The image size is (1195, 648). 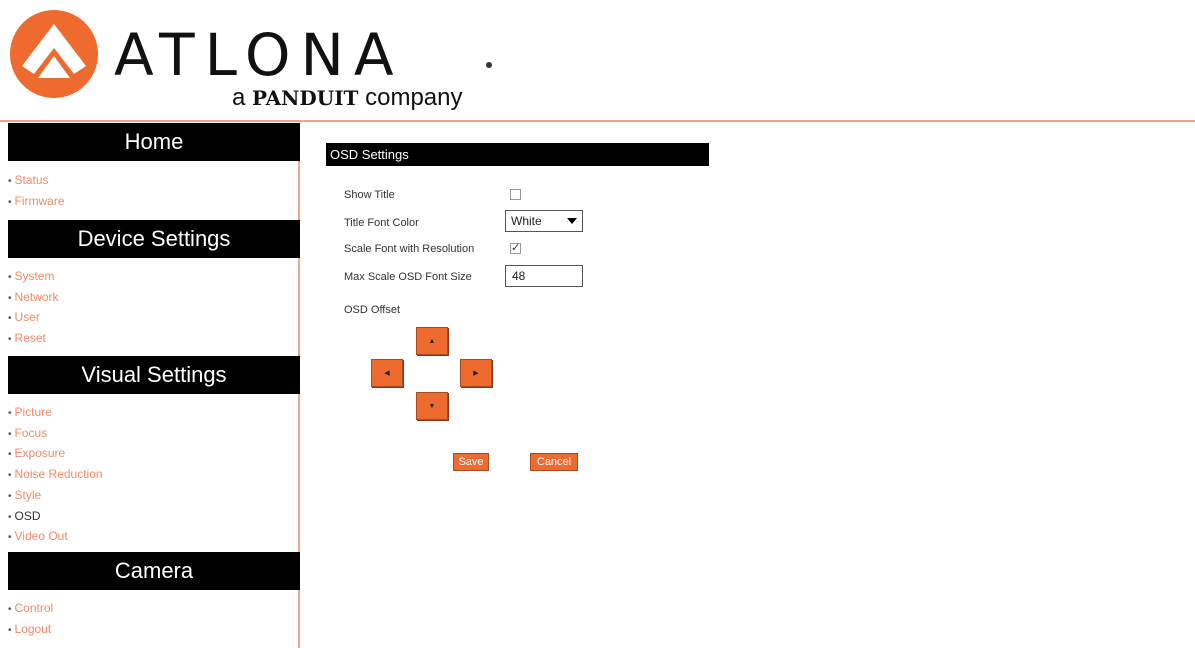 What do you see at coordinates (369, 195) in the screenshot?
I see `show-title-label: Show Title` at bounding box center [369, 195].